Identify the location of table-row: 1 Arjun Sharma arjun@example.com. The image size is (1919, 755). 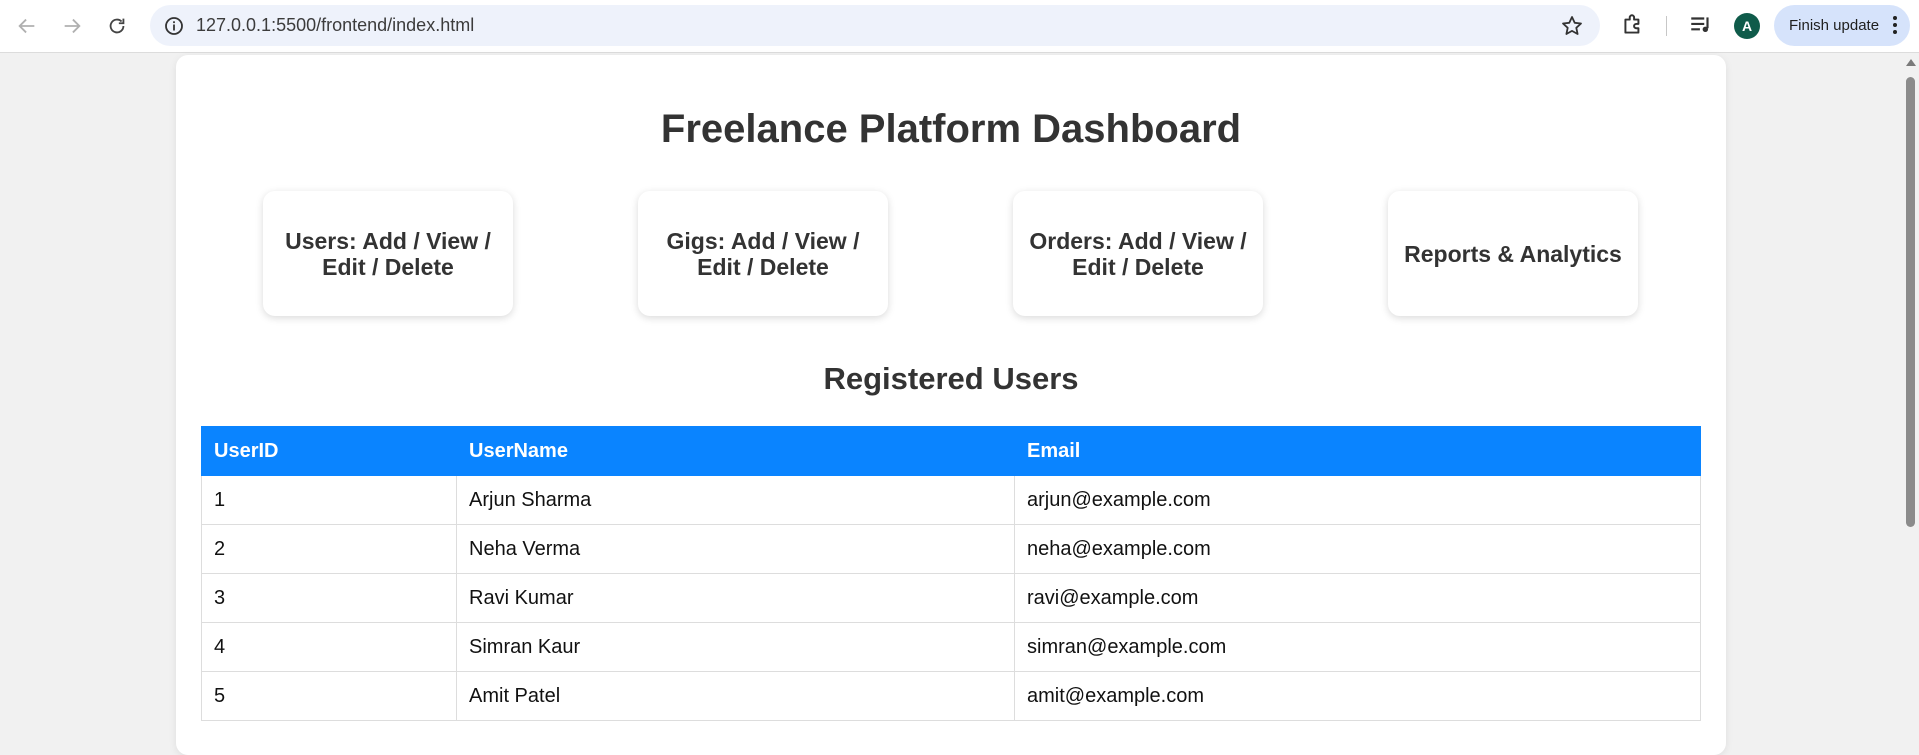
(951, 500).